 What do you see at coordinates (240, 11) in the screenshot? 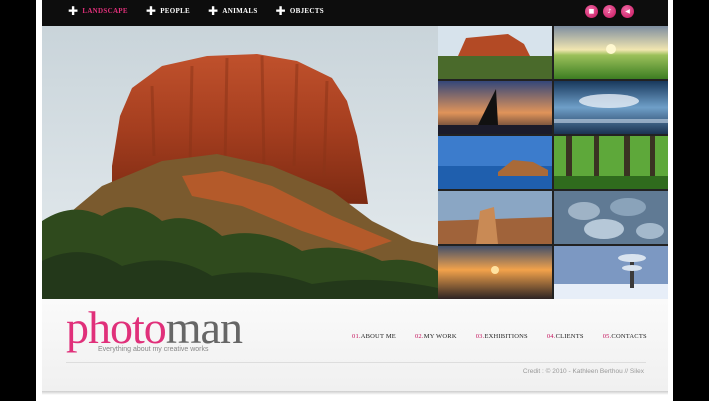
I see `nav-item-label: ANIMALS` at bounding box center [240, 11].